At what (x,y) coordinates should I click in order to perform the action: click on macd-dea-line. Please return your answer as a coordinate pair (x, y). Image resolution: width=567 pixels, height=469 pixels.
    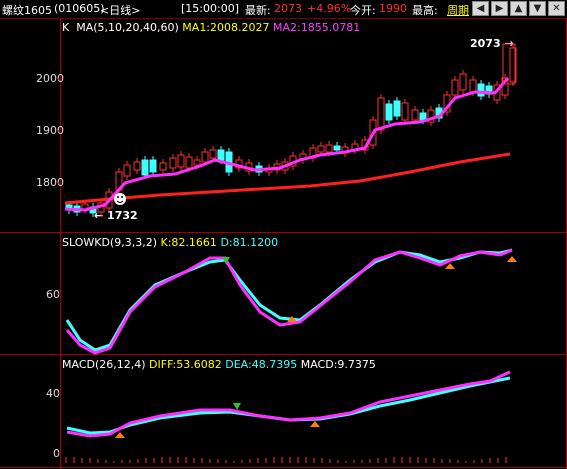
    Looking at the image, I should click on (288, 405).